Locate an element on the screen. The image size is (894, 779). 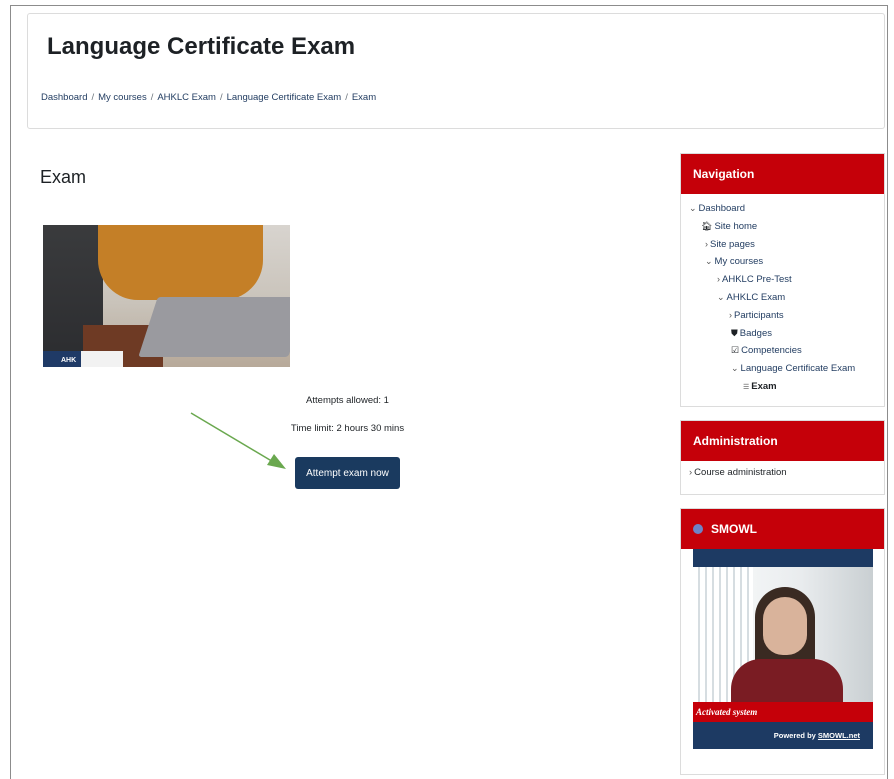
nav-item-dashboard: ⌄ Dashboard is located at coordinates (782, 209).